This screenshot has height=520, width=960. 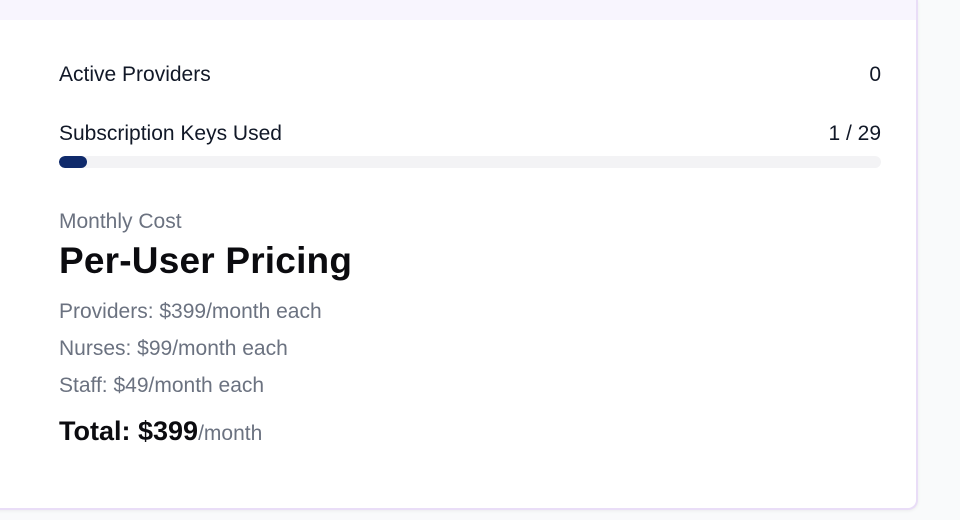 I want to click on subscription-keys-value: 1 / 29, so click(x=854, y=133).